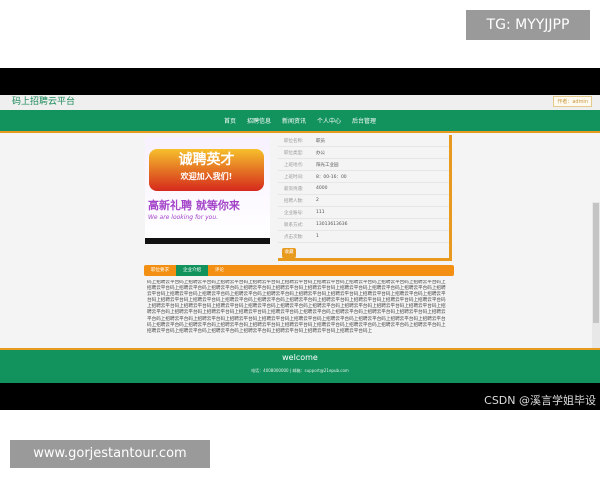 The height and width of the screenshot is (480, 600). Describe the element at coordinates (320, 153) in the screenshot. I see `info-value: 办公` at that location.